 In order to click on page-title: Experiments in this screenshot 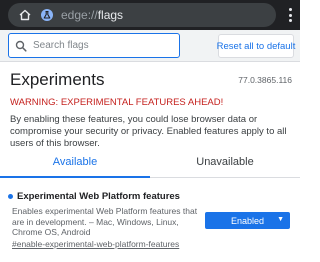, I will do `click(57, 79)`.